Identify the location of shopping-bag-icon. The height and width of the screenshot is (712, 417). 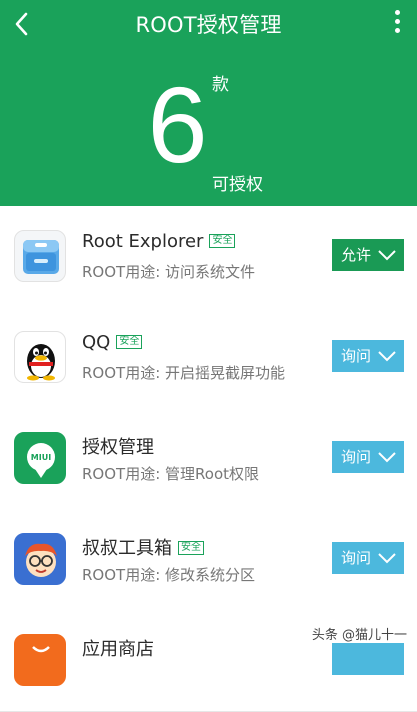
(40, 660).